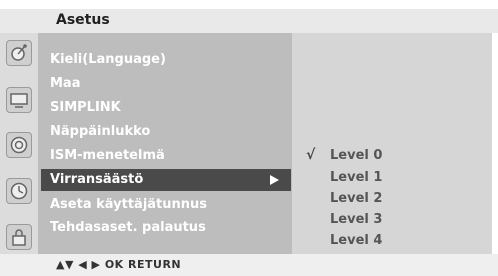  I want to click on checkmark-icon: √, so click(311, 155).